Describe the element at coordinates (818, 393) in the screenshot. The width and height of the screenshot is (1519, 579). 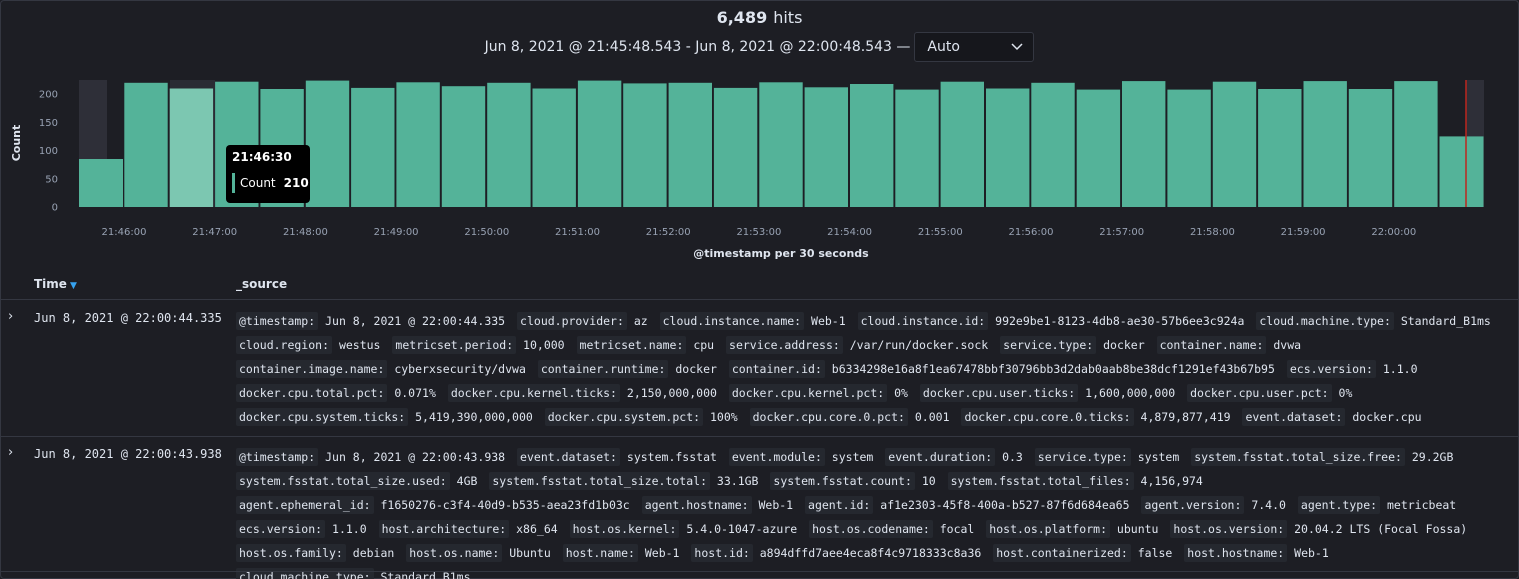
I see `source-field: docker.cpu.kernel.pct: 0%` at that location.